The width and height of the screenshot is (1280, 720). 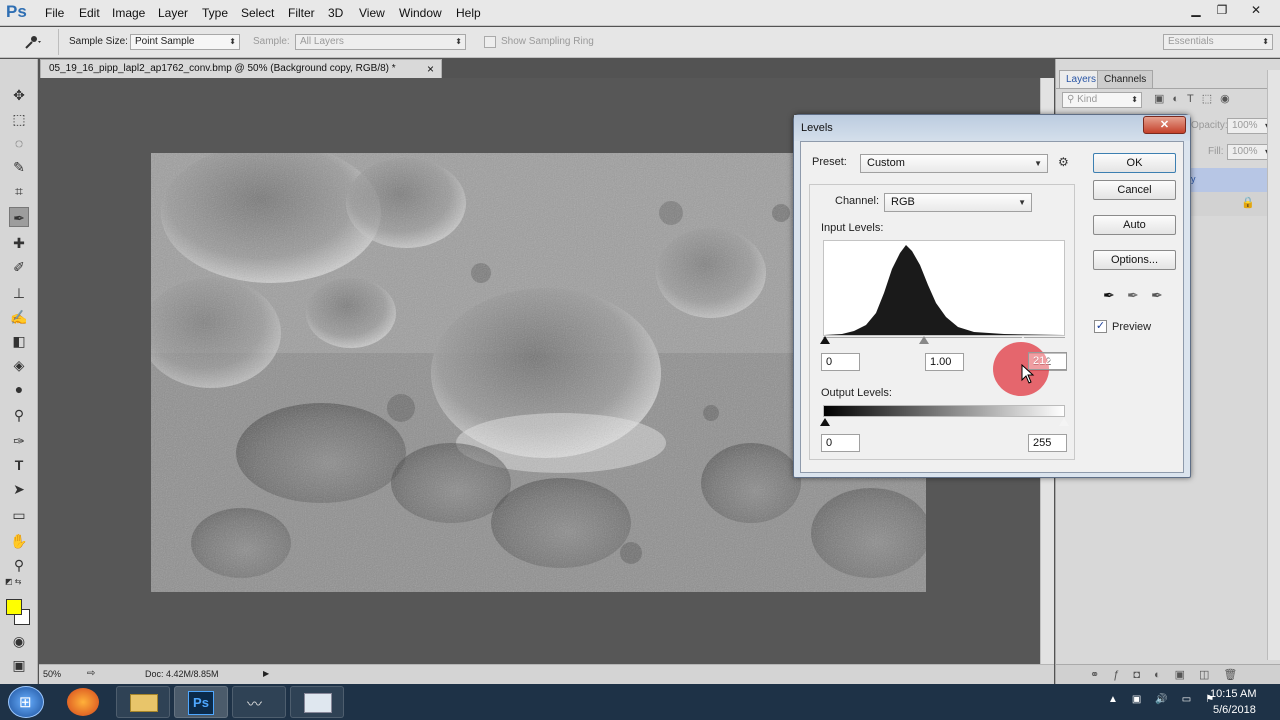 I want to click on restore-button: ❐, so click(x=1222, y=10).